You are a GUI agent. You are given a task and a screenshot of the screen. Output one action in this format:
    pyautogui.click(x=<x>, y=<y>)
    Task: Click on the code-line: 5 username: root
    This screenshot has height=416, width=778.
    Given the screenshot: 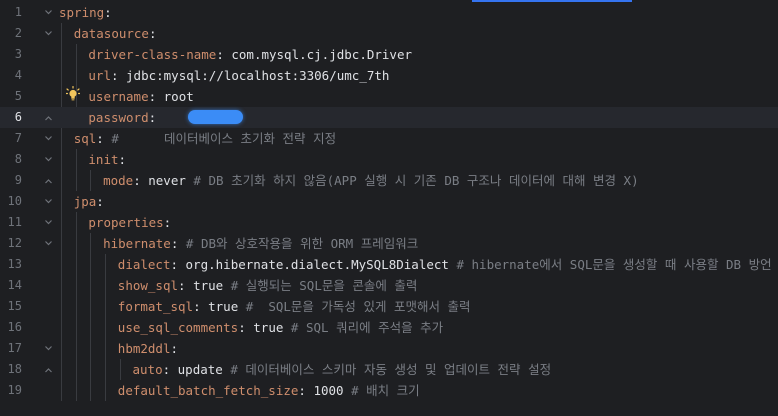 What is the action you would take?
    pyautogui.click(x=389, y=96)
    